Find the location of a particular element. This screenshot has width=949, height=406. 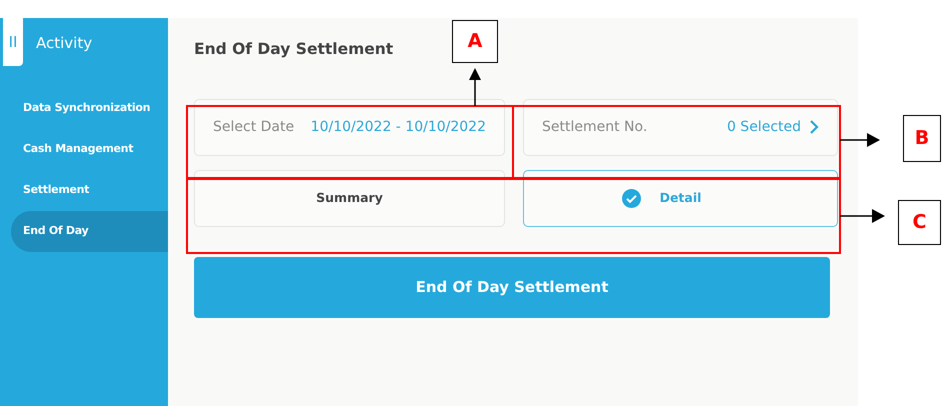

field-label: Settlement No. is located at coordinates (595, 127).